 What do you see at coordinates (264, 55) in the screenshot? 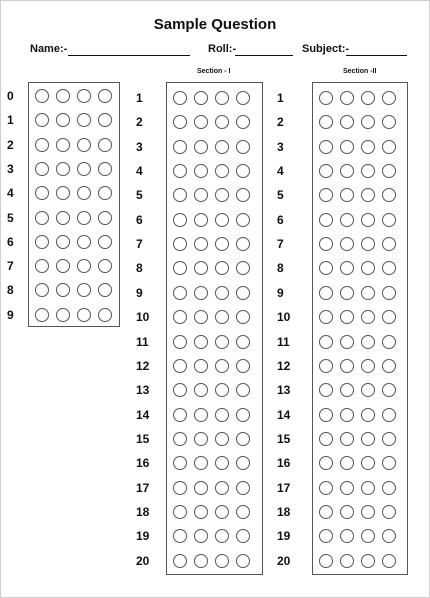
I see `roll-field` at bounding box center [264, 55].